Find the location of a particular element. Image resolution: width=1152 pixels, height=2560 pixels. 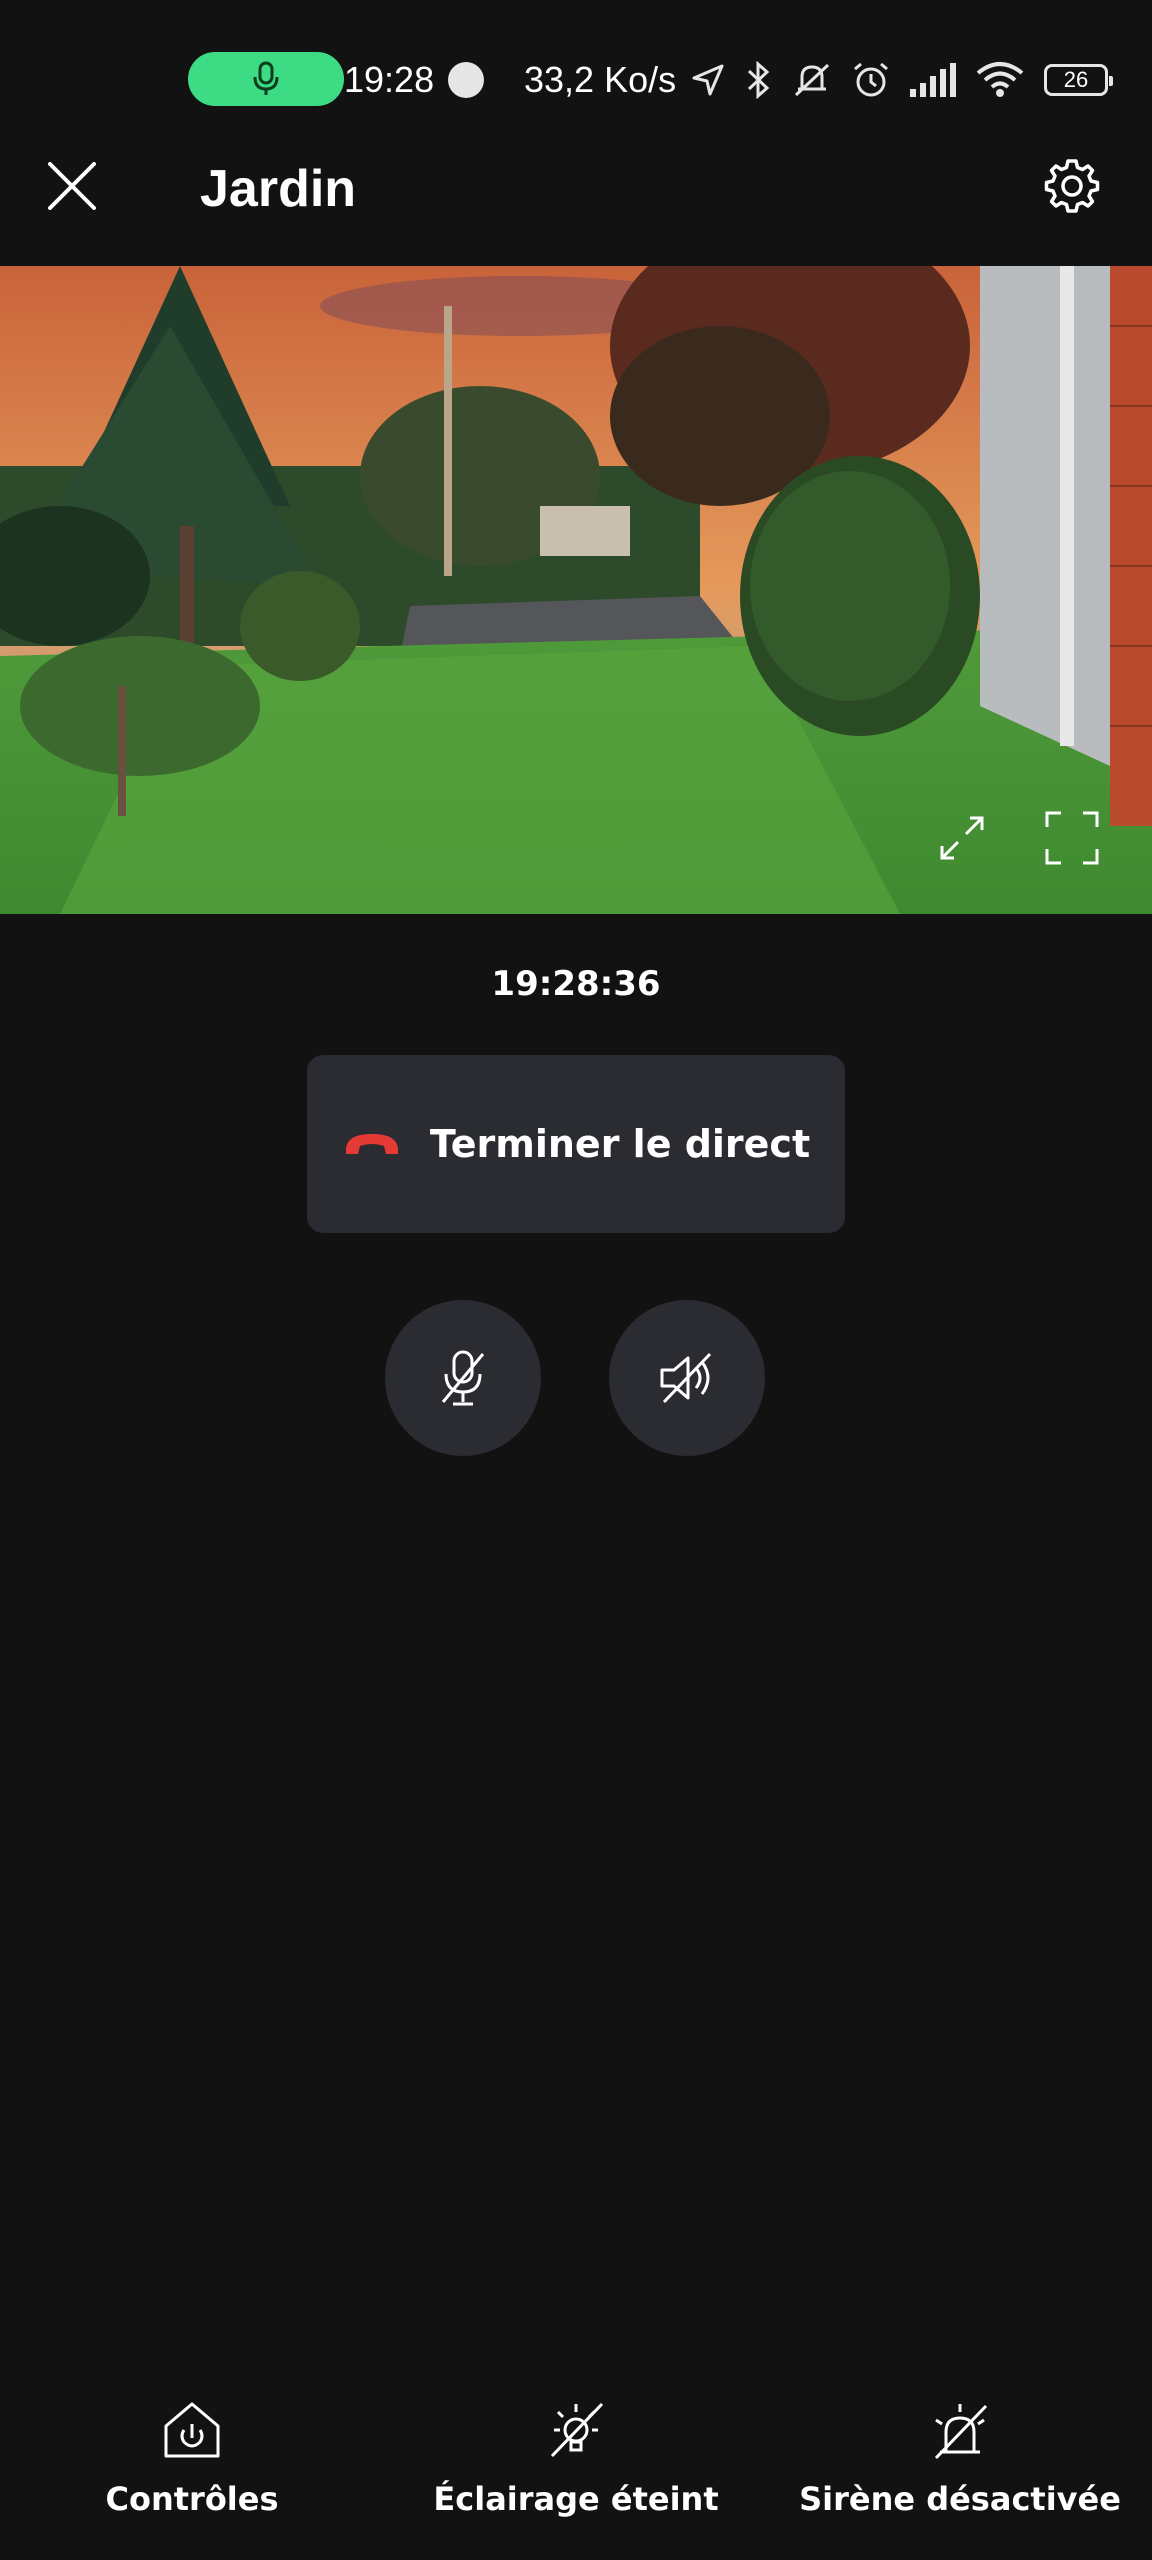

end-live-button: Terminer le direct is located at coordinates (576, 1144).